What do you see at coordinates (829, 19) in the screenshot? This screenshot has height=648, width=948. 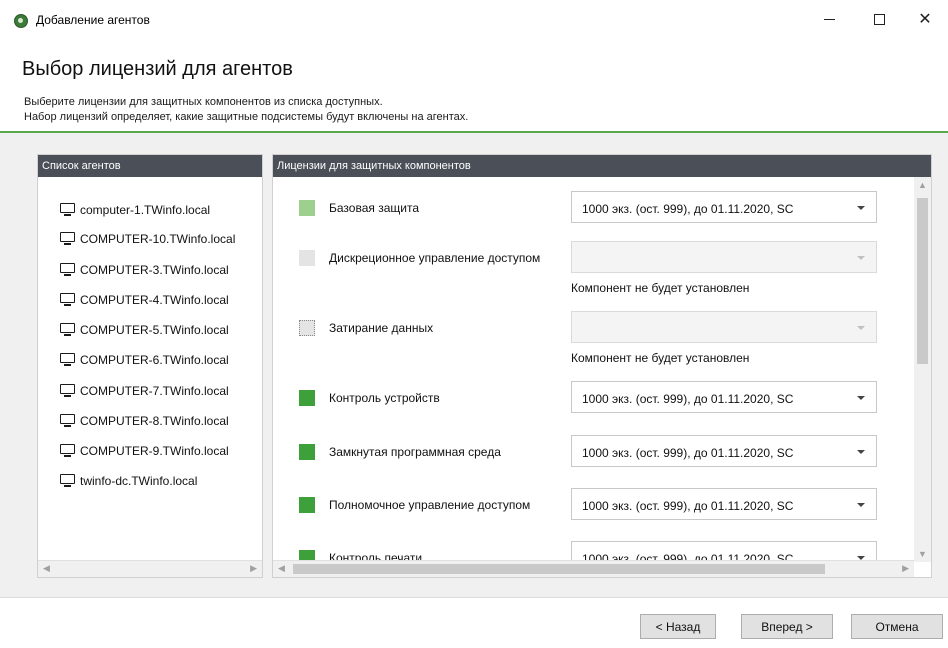 I see `minimize-button` at bounding box center [829, 19].